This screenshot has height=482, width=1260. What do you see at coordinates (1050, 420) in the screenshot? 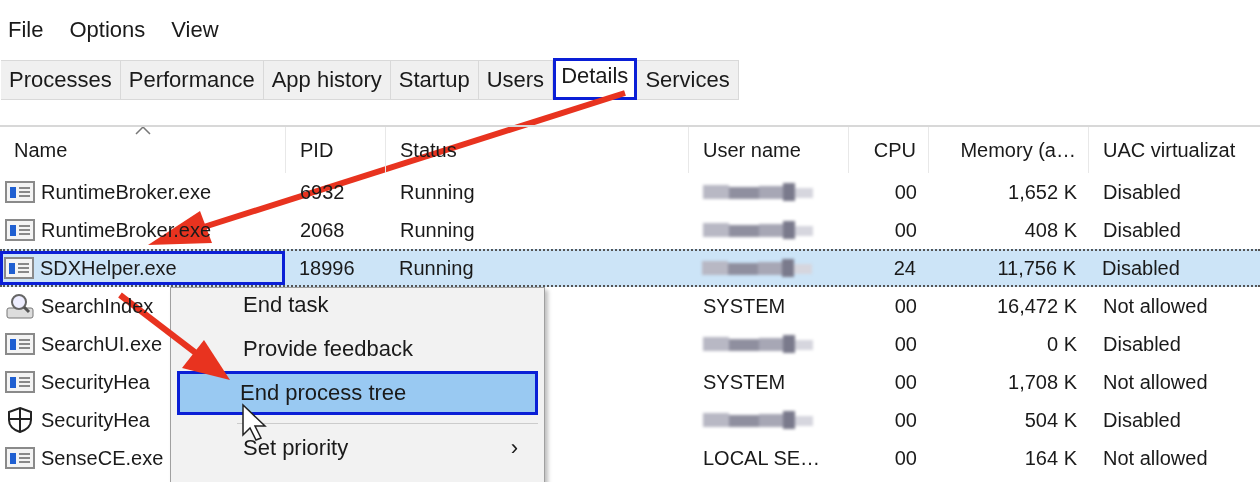
I see `memory-cell: 504 K` at bounding box center [1050, 420].